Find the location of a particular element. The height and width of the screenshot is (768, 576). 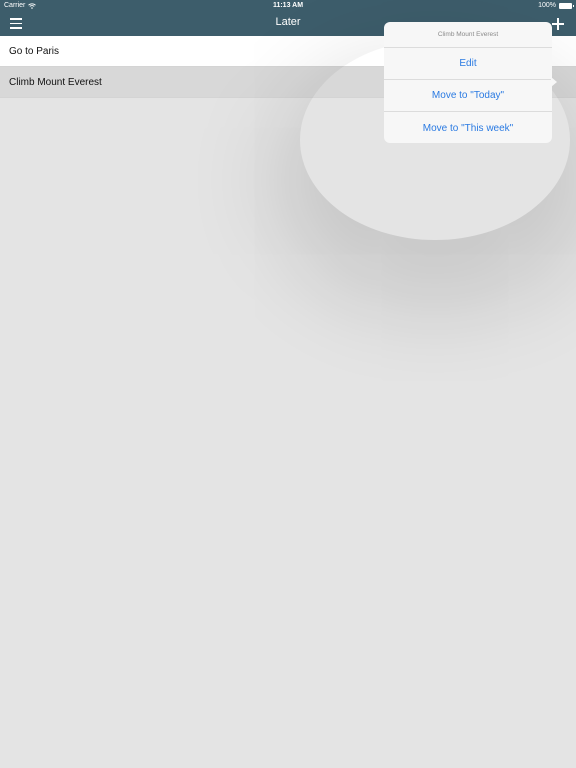

battery-icon is located at coordinates (566, 5).